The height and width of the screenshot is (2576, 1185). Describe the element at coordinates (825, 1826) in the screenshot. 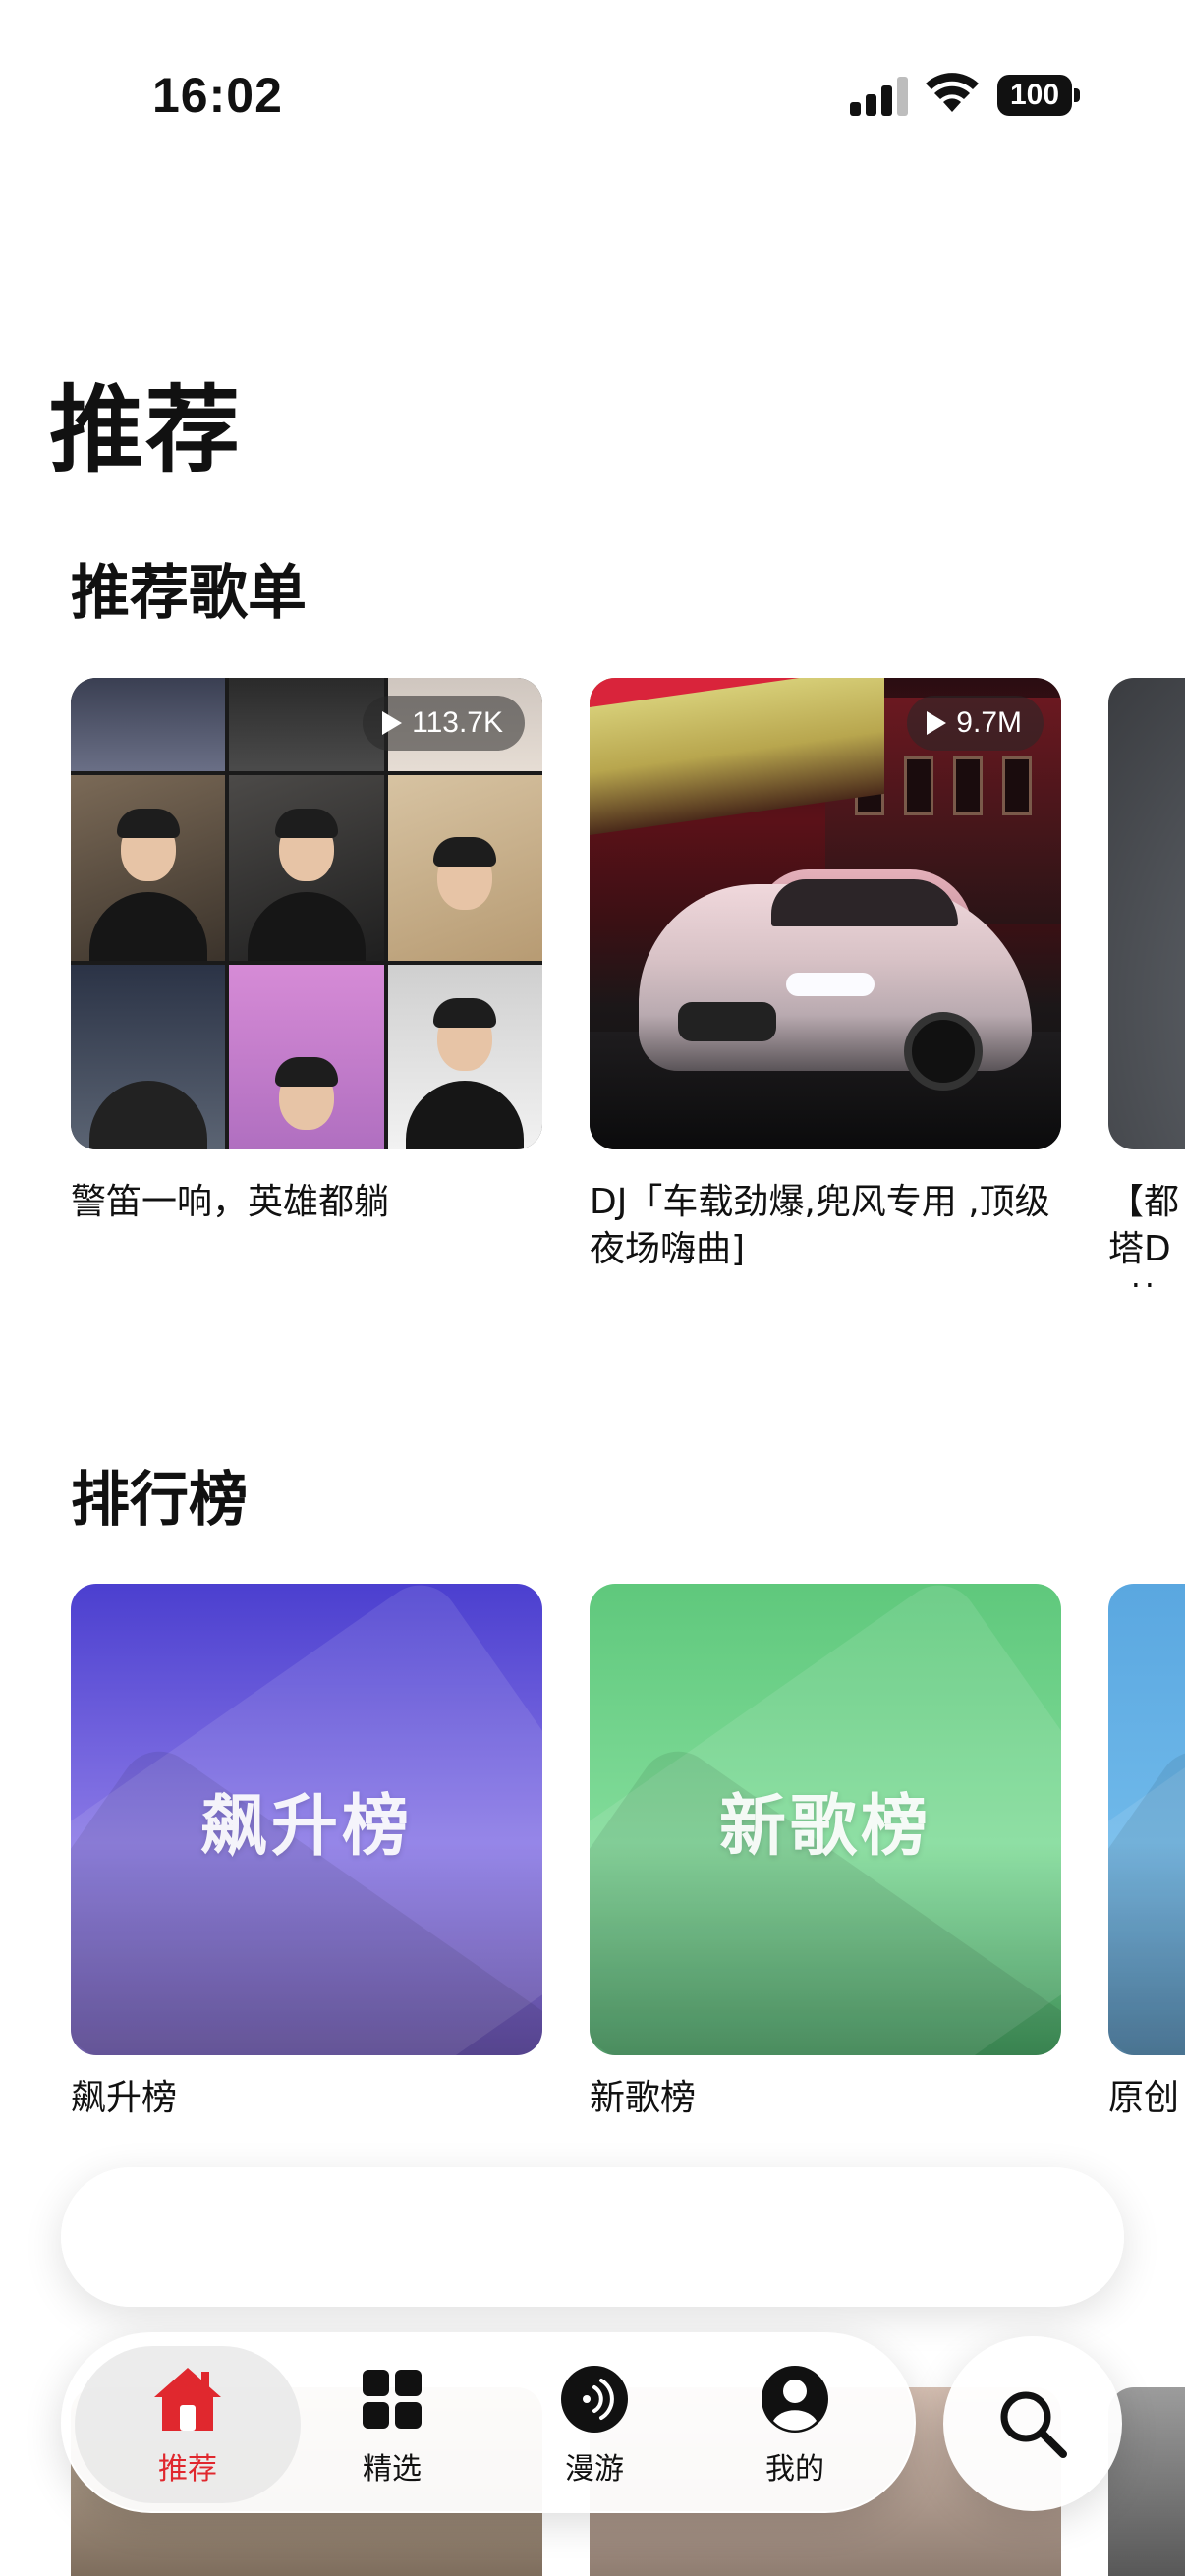

I see `chart-cover-title: 新歌榜` at that location.